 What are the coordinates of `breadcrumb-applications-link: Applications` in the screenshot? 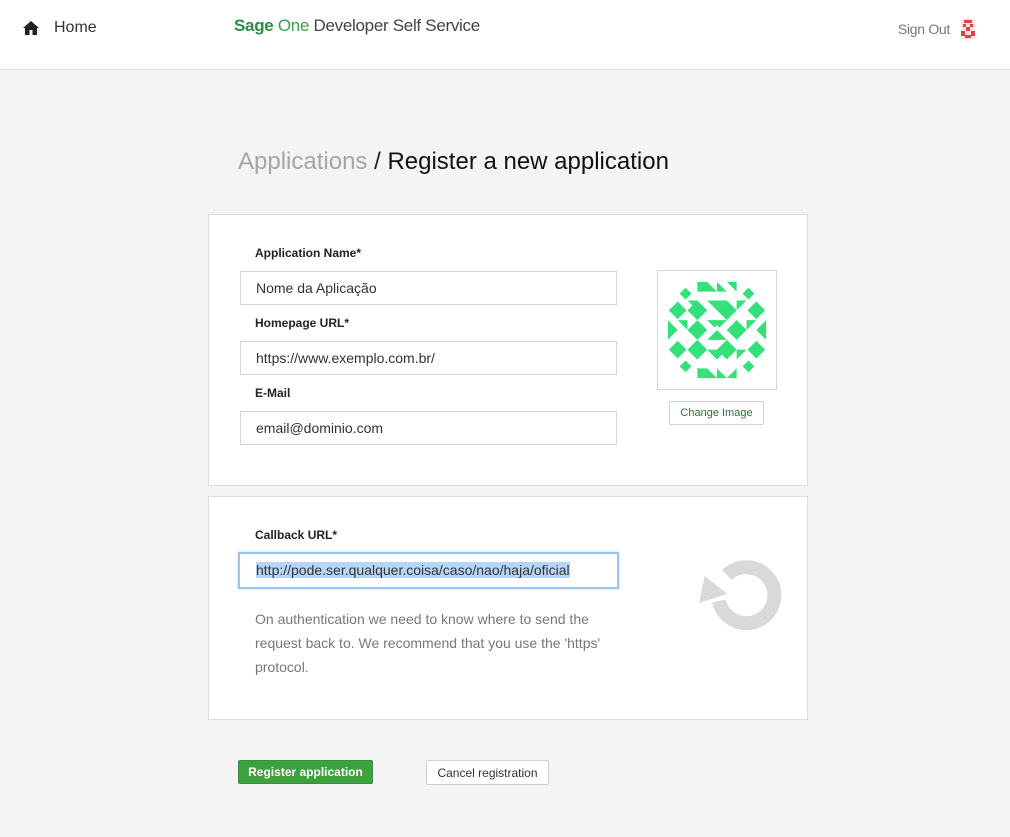 It's located at (302, 161).